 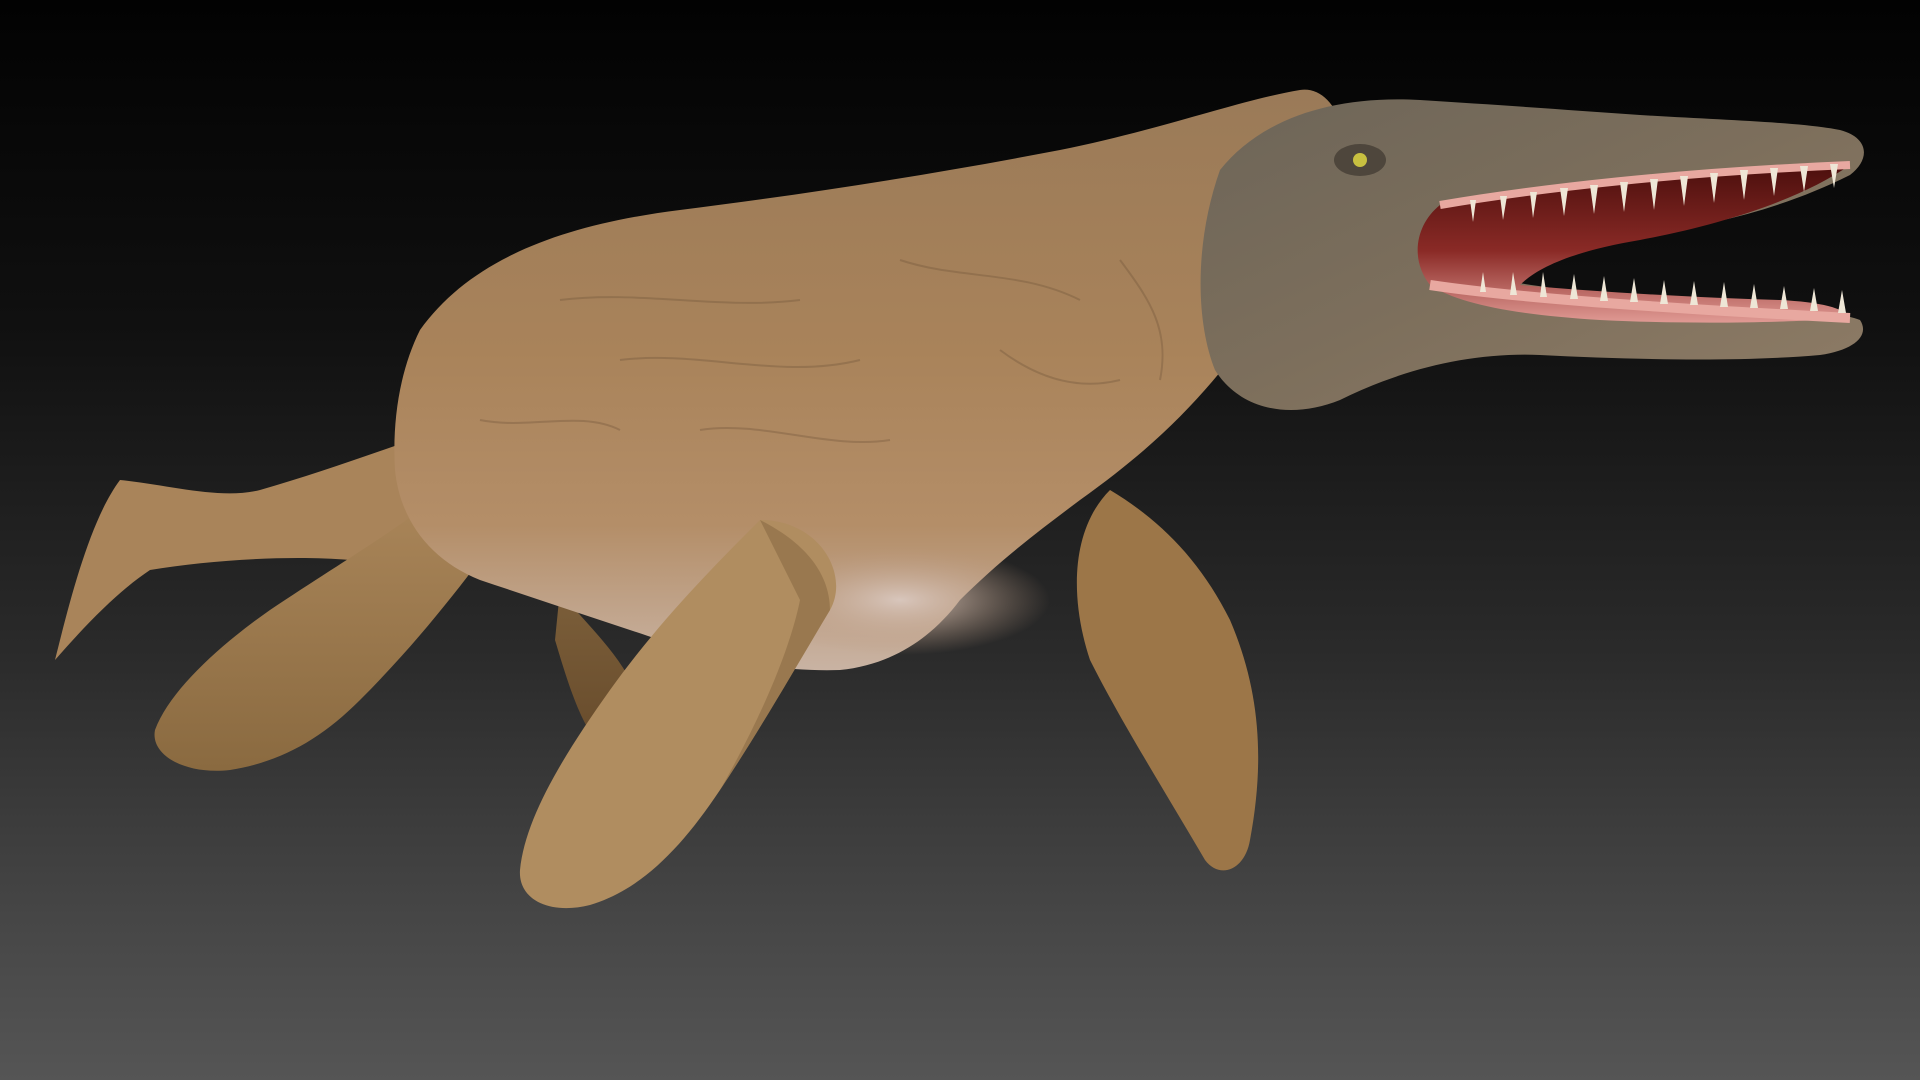 I want to click on far-front-flipper, so click(x=1167, y=680).